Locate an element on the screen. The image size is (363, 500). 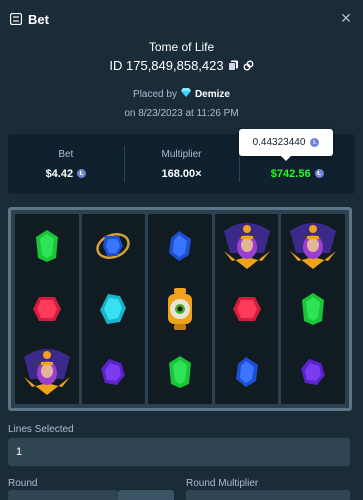
lines-selected-field: 1 is located at coordinates (179, 452).